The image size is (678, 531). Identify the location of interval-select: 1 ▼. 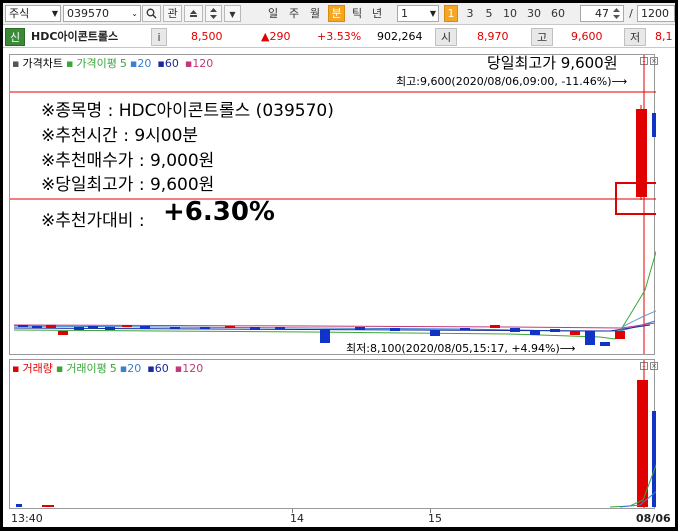
(418, 13).